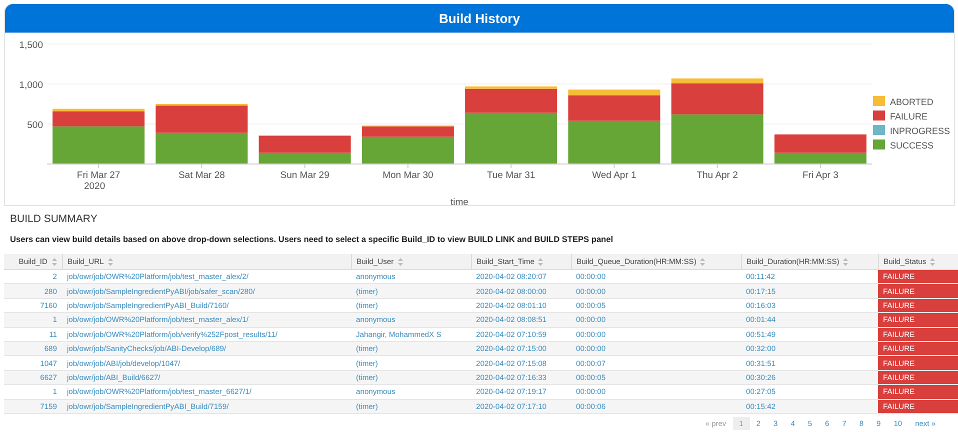 This screenshot has height=432, width=958. What do you see at coordinates (95, 186) in the screenshot?
I see `year-label: 2020` at bounding box center [95, 186].